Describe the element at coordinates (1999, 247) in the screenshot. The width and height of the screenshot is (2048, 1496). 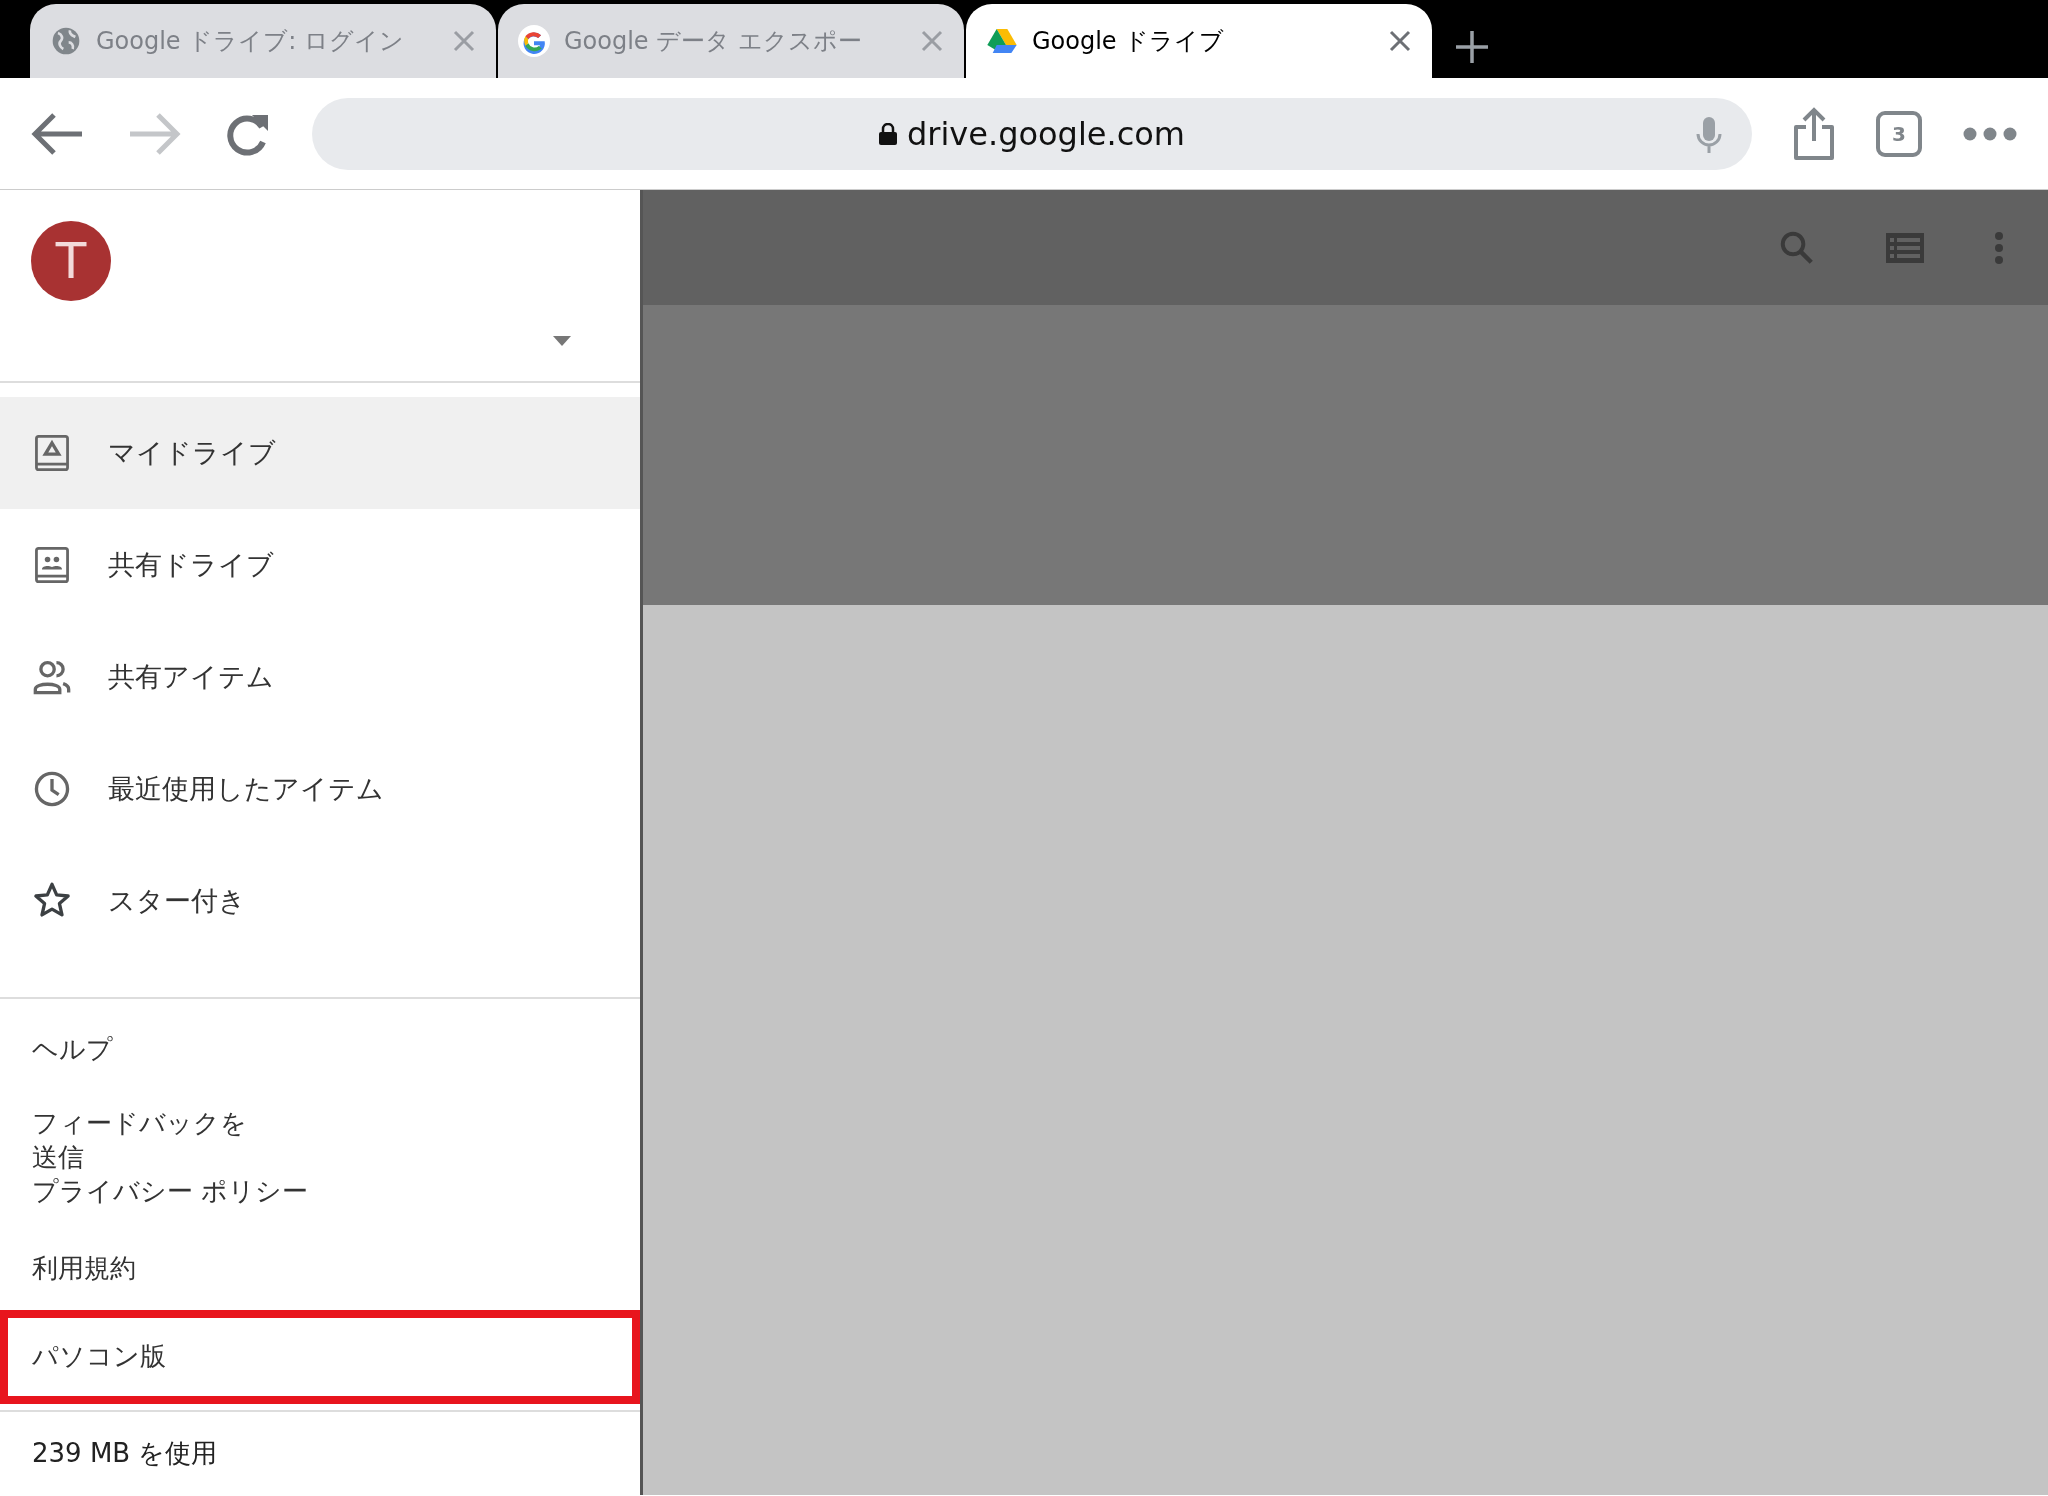
I see `more-icon` at that location.